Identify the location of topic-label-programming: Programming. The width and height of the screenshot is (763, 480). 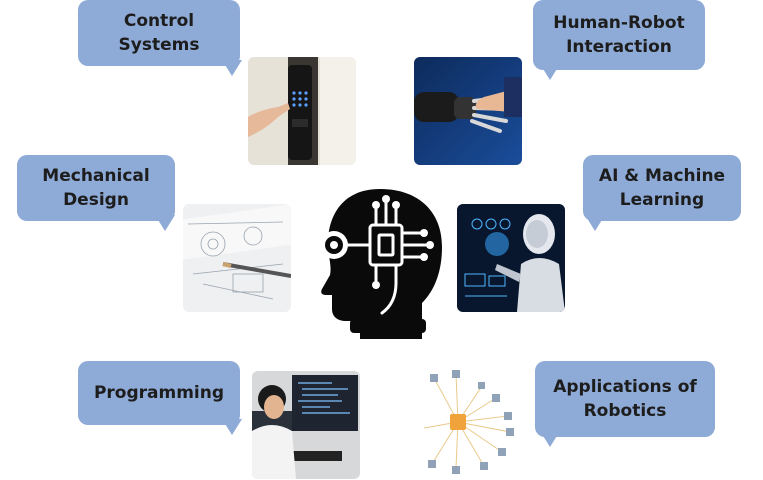
(159, 393).